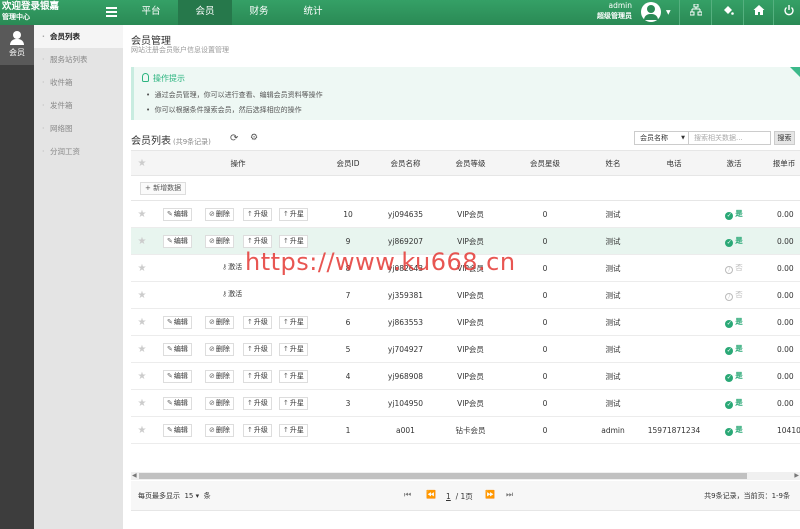 The image size is (800, 529). Describe the element at coordinates (734, 163) in the screenshot. I see `col-active: 激活` at that location.